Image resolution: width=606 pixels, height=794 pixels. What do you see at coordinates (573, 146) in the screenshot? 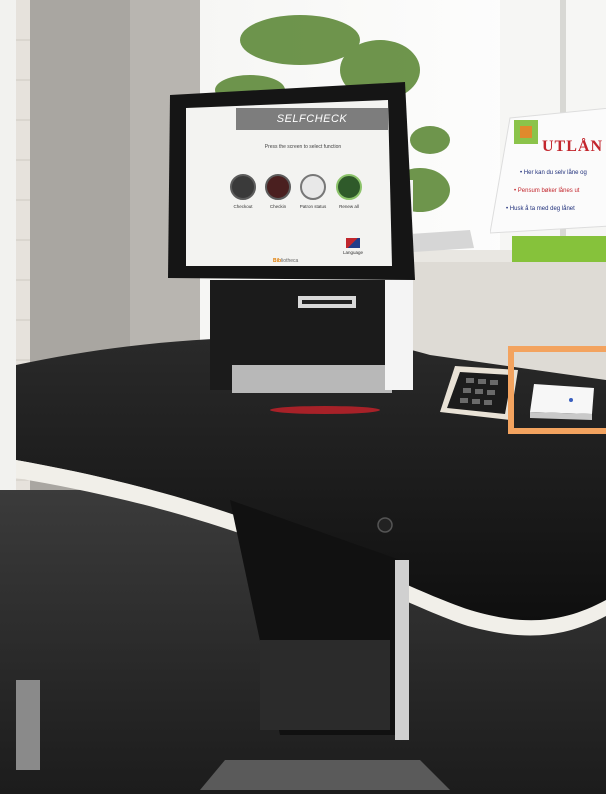
I see `poster-title: UTLÅN` at bounding box center [573, 146].